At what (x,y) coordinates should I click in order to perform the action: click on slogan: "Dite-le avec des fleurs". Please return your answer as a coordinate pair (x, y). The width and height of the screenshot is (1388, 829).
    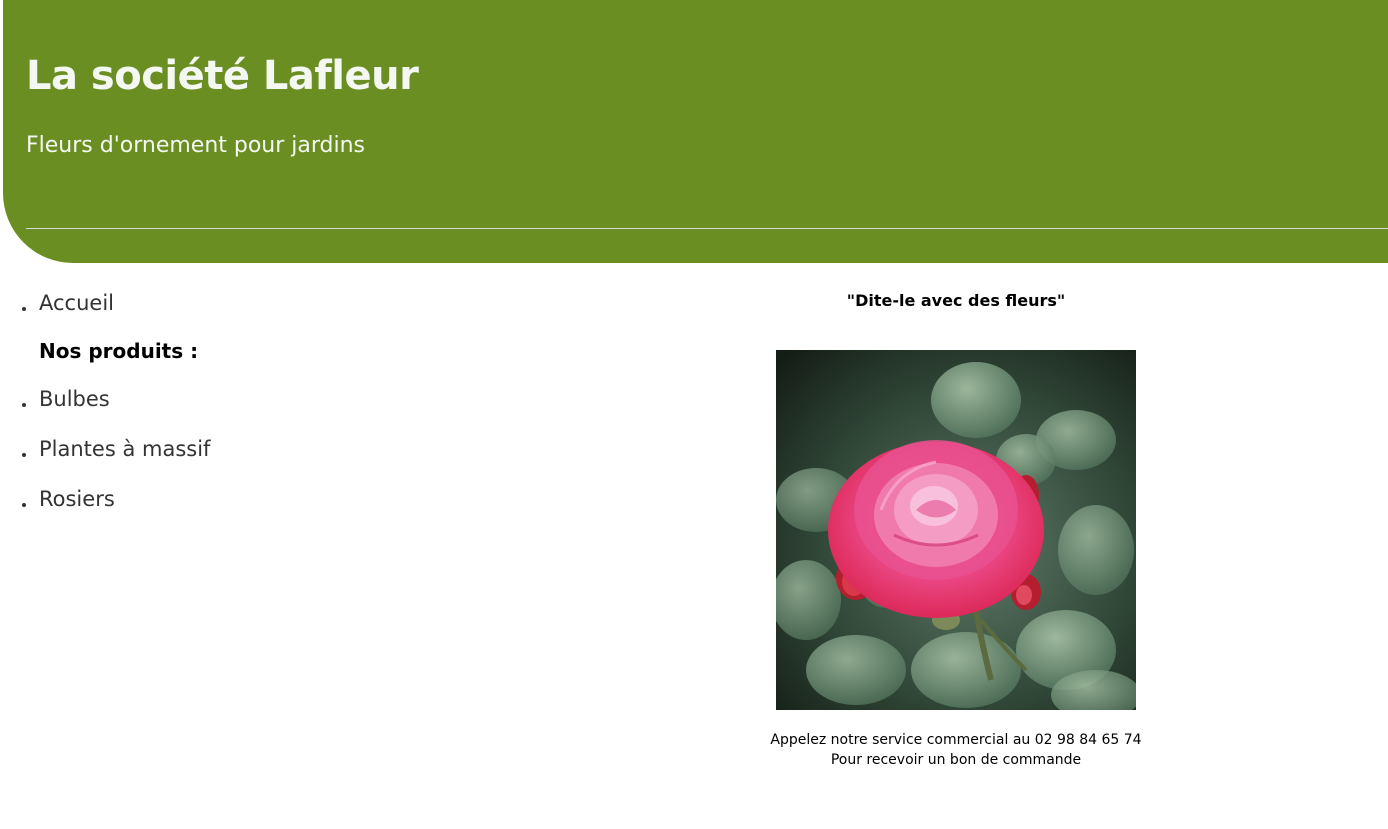
    Looking at the image, I should click on (956, 300).